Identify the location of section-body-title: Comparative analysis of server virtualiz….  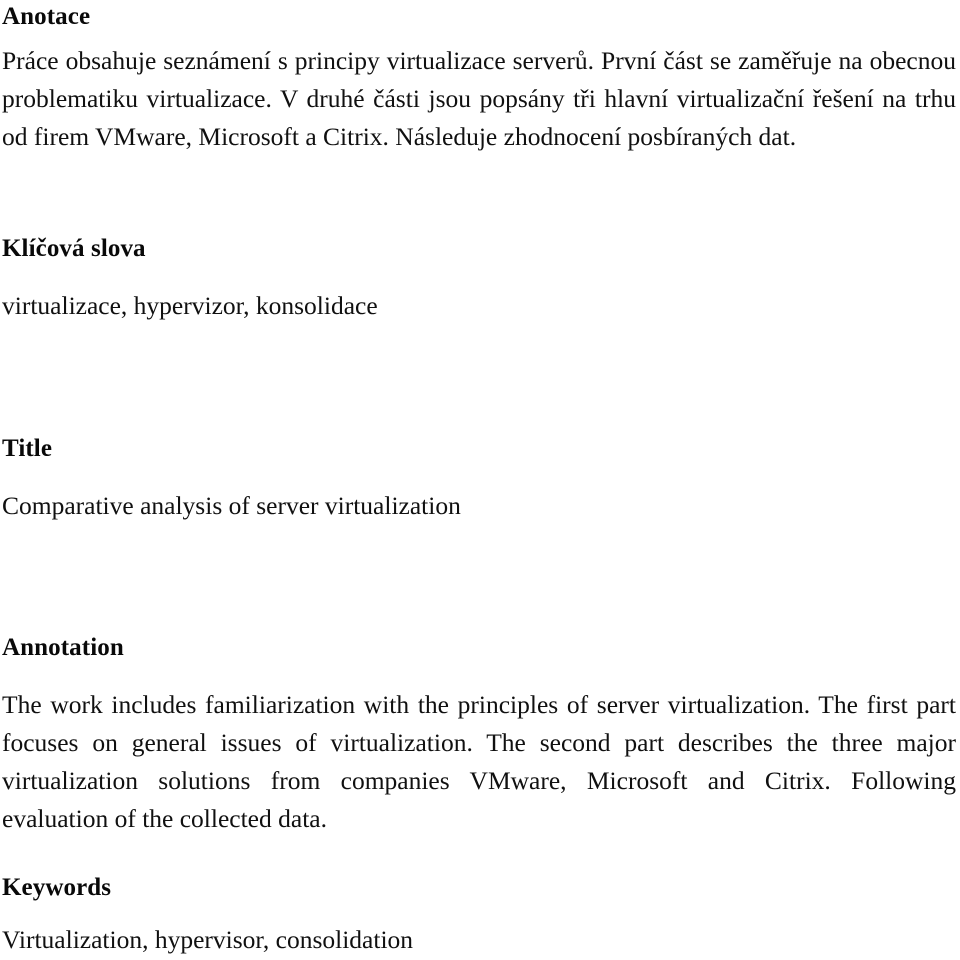
(231, 505).